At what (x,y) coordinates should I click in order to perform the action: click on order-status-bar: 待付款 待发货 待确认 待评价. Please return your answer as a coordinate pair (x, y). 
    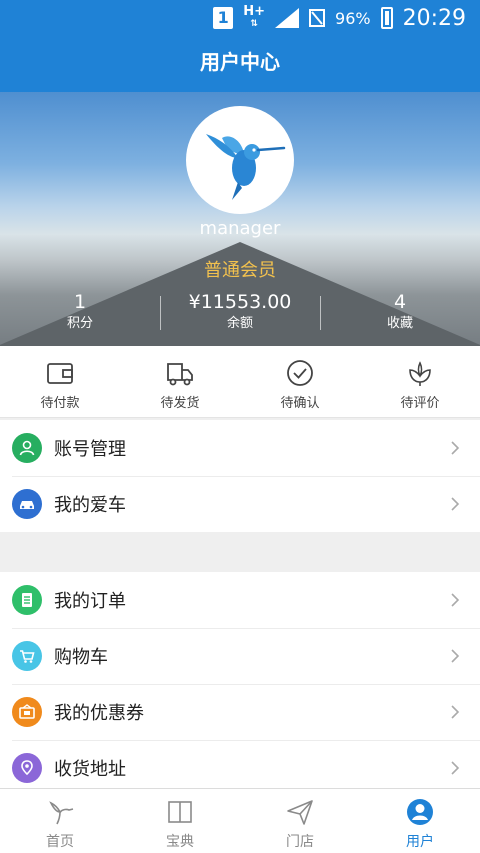
    Looking at the image, I should click on (240, 382).